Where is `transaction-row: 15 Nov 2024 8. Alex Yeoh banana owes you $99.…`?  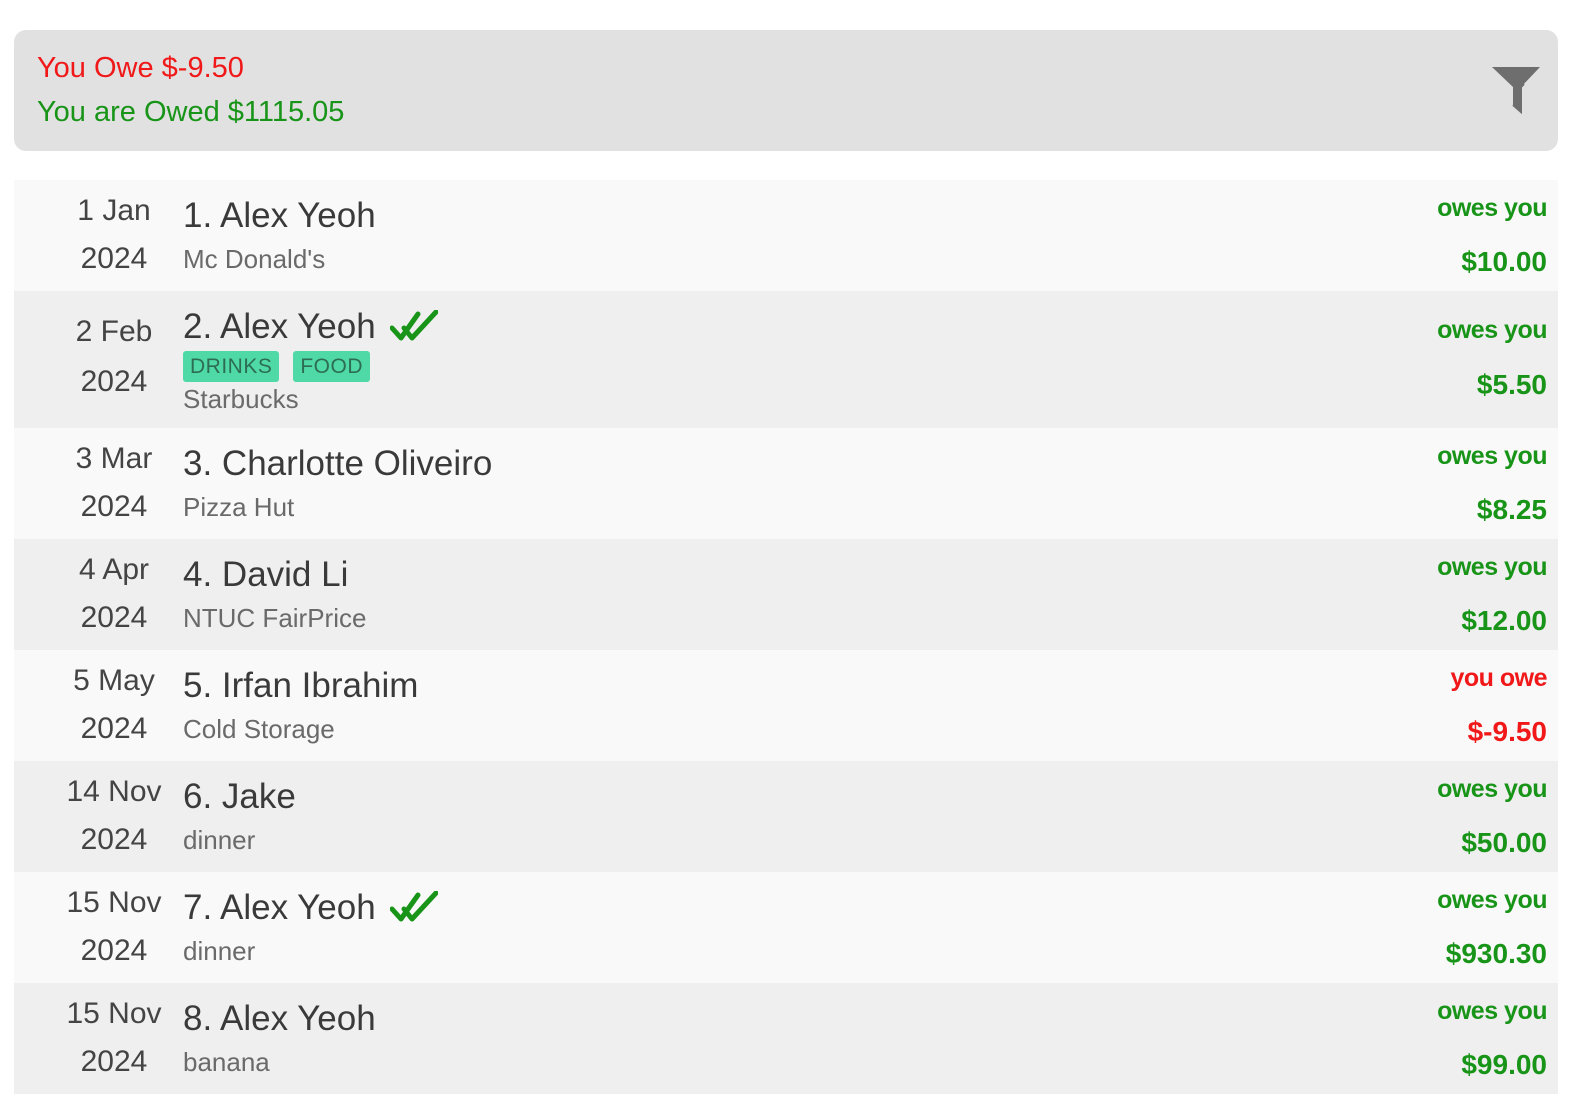
transaction-row: 15 Nov 2024 8. Alex Yeoh banana owes you $99.… is located at coordinates (786, 1038).